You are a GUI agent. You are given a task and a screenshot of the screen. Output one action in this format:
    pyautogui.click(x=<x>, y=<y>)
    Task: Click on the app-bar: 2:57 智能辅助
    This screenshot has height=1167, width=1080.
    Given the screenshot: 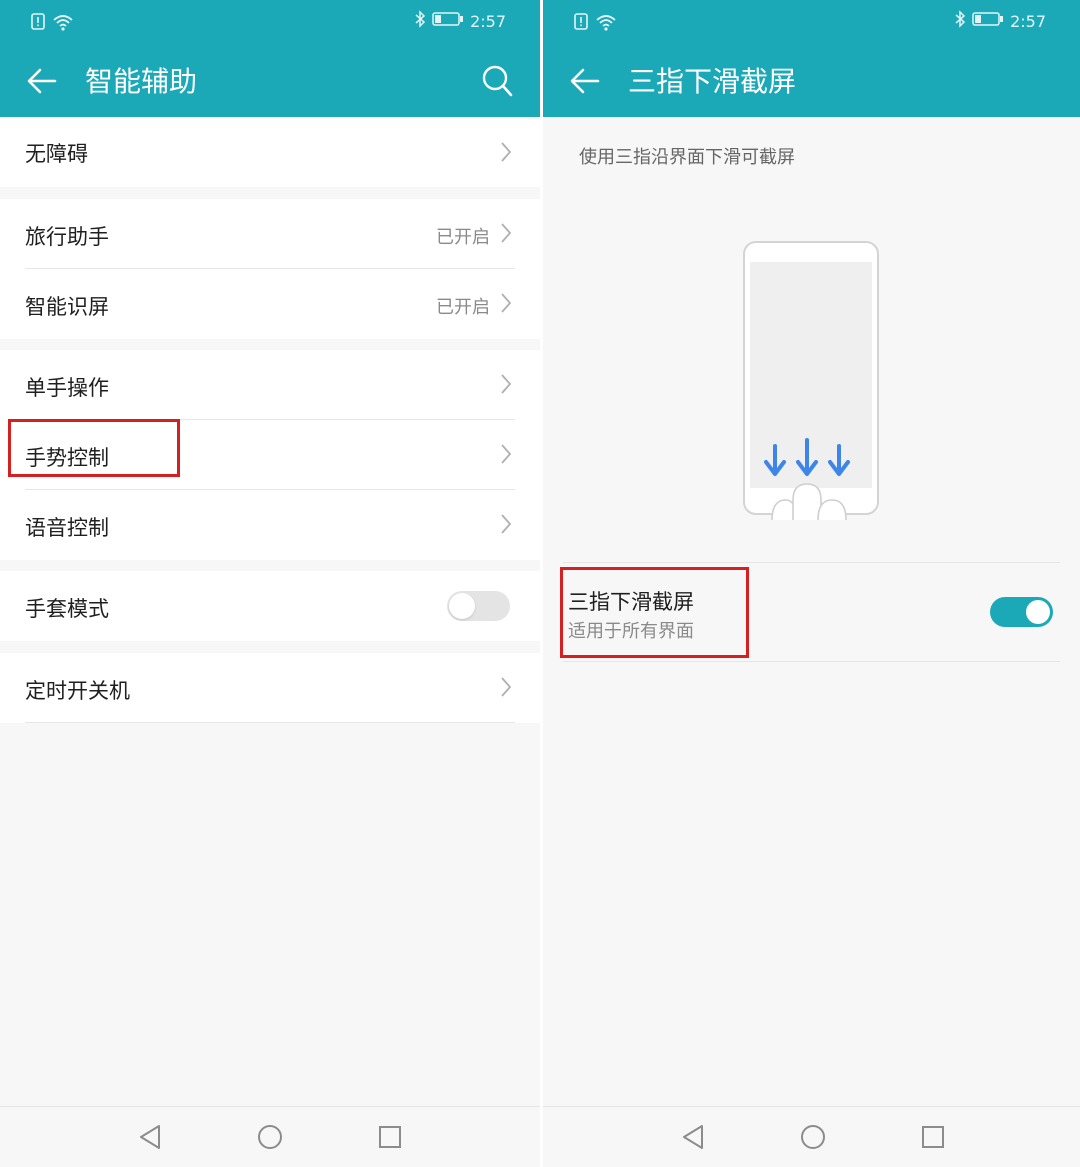 What is the action you would take?
    pyautogui.click(x=270, y=58)
    